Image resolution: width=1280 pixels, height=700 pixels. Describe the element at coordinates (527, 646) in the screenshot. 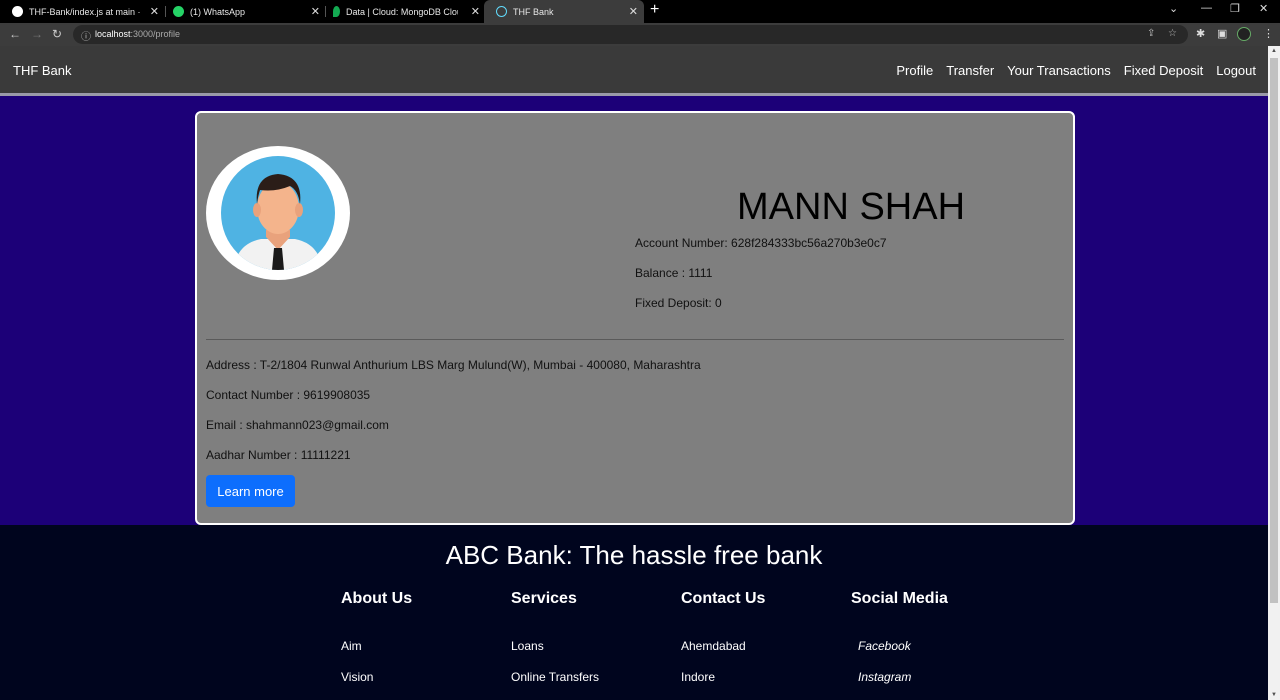

I see `footer-link-loans: Loans` at that location.